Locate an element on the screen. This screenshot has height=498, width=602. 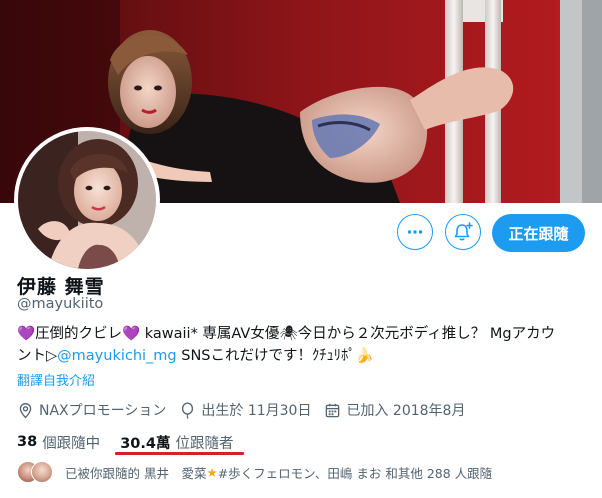
followers-highlight-underline is located at coordinates (179, 453).